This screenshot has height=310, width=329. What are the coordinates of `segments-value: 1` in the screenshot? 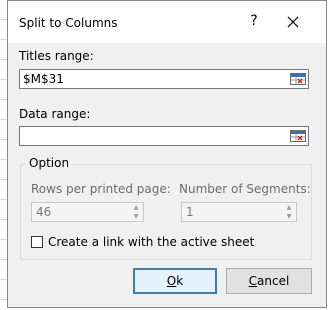 It's located at (190, 212).